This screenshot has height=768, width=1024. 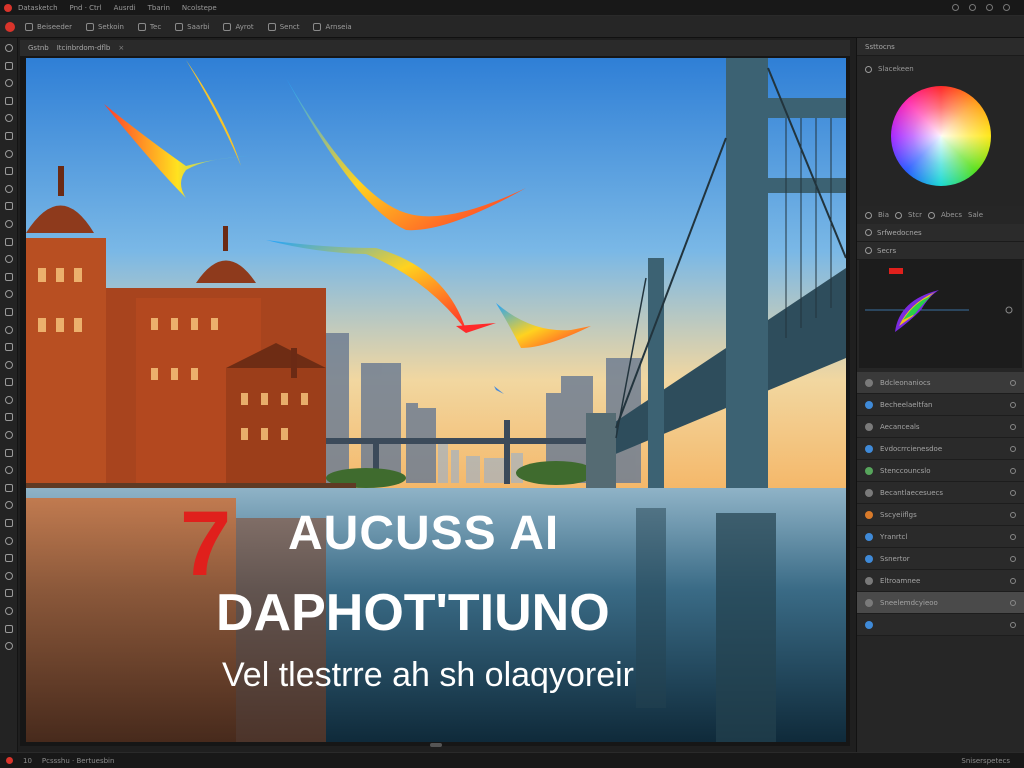 What do you see at coordinates (975, 215) in the screenshot?
I see `mode-4-label: Sale` at bounding box center [975, 215].